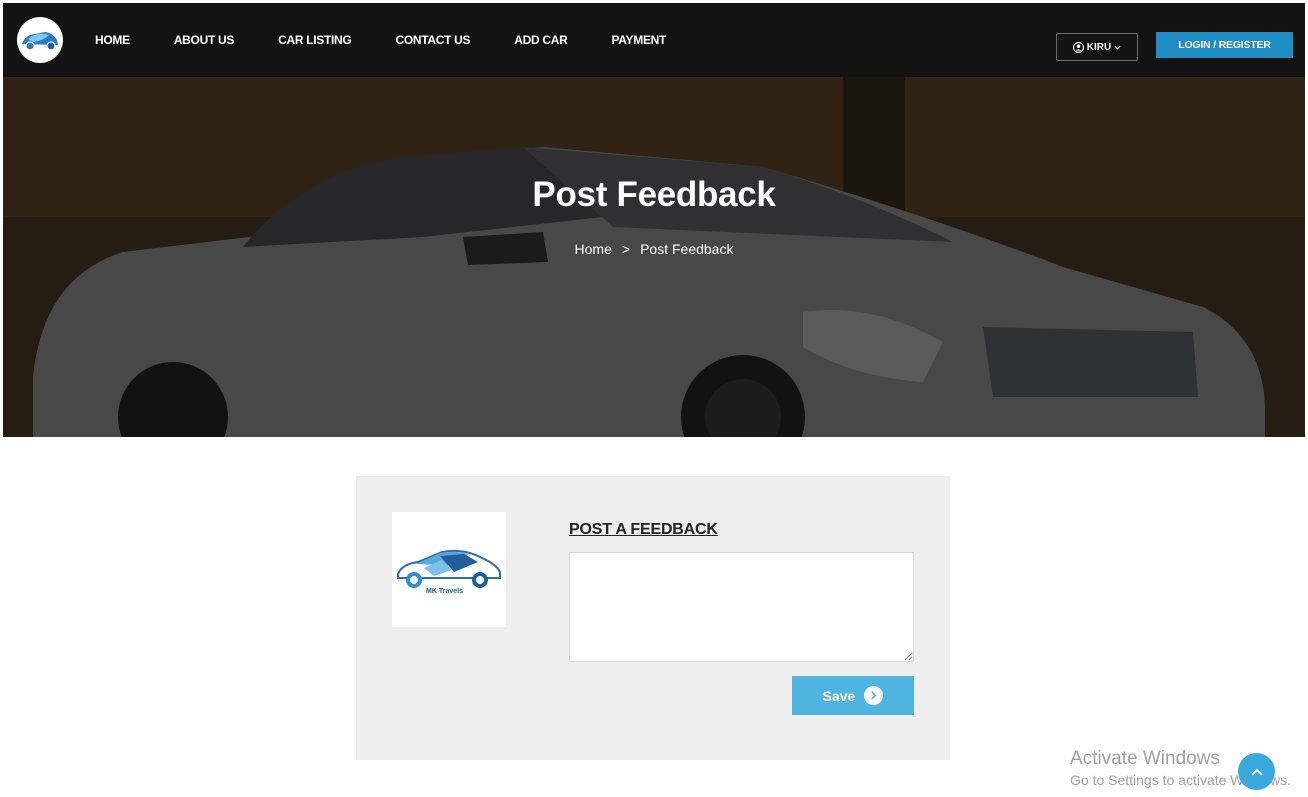  I want to click on save-button: Save, so click(853, 695).